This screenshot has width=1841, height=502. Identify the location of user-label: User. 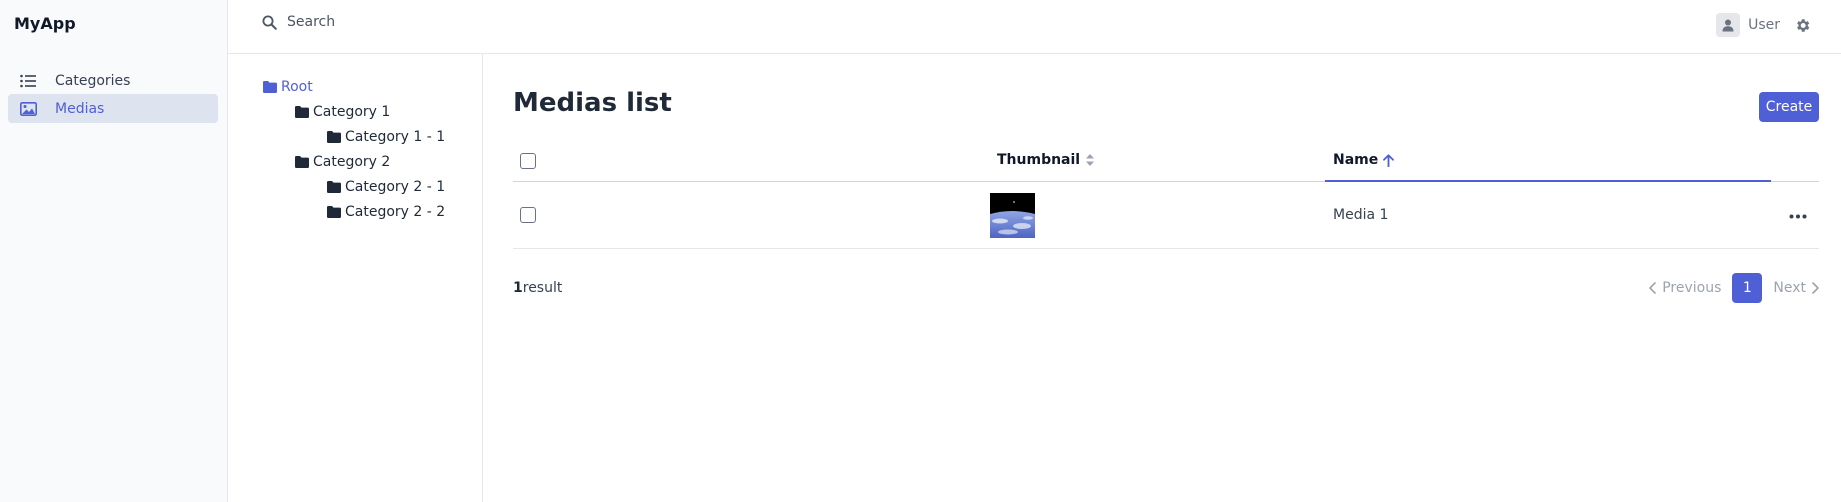
(1764, 25).